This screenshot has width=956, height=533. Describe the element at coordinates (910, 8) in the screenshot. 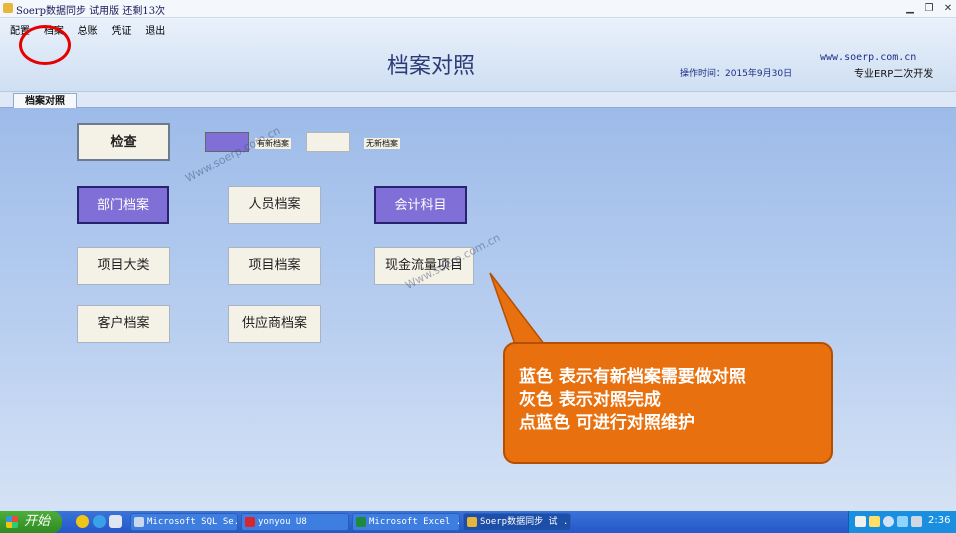

I see `minimize-button: ▁` at that location.